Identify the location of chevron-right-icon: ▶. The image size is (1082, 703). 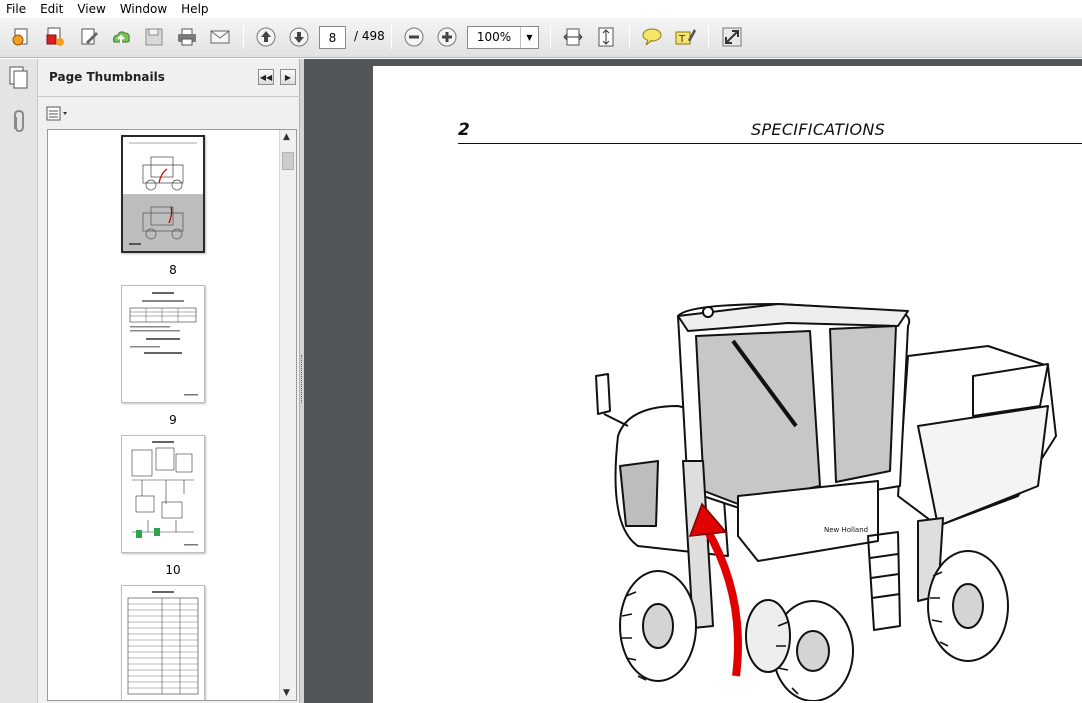
(288, 77).